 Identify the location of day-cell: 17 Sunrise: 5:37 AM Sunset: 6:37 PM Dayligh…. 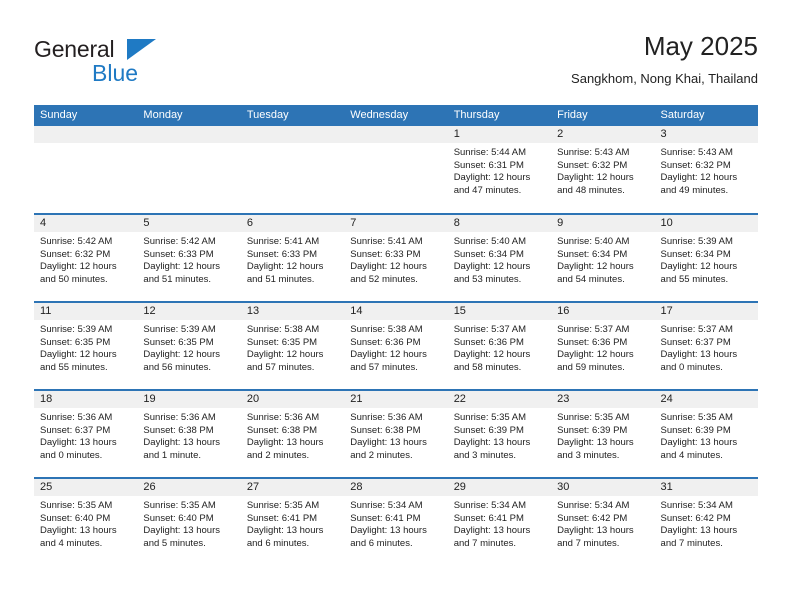
(706, 345).